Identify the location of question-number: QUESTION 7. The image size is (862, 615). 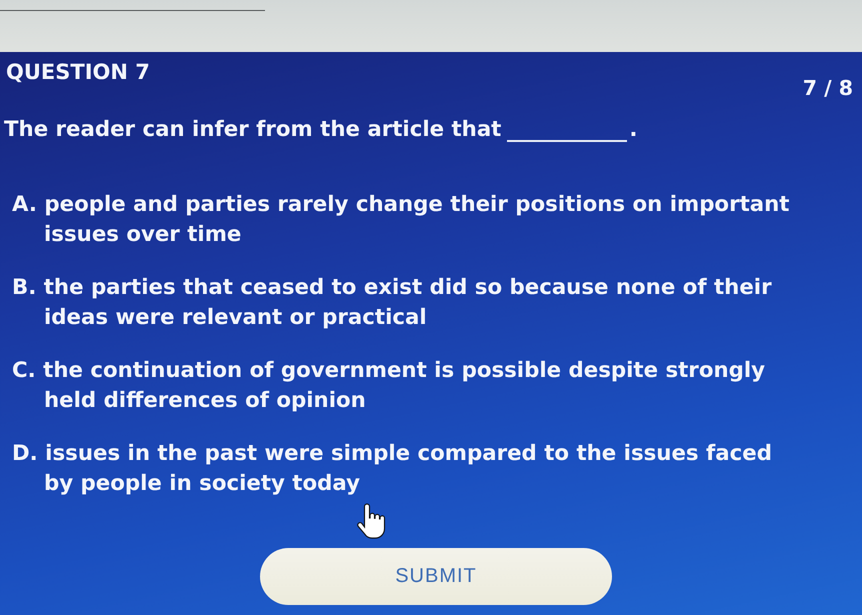
(78, 72).